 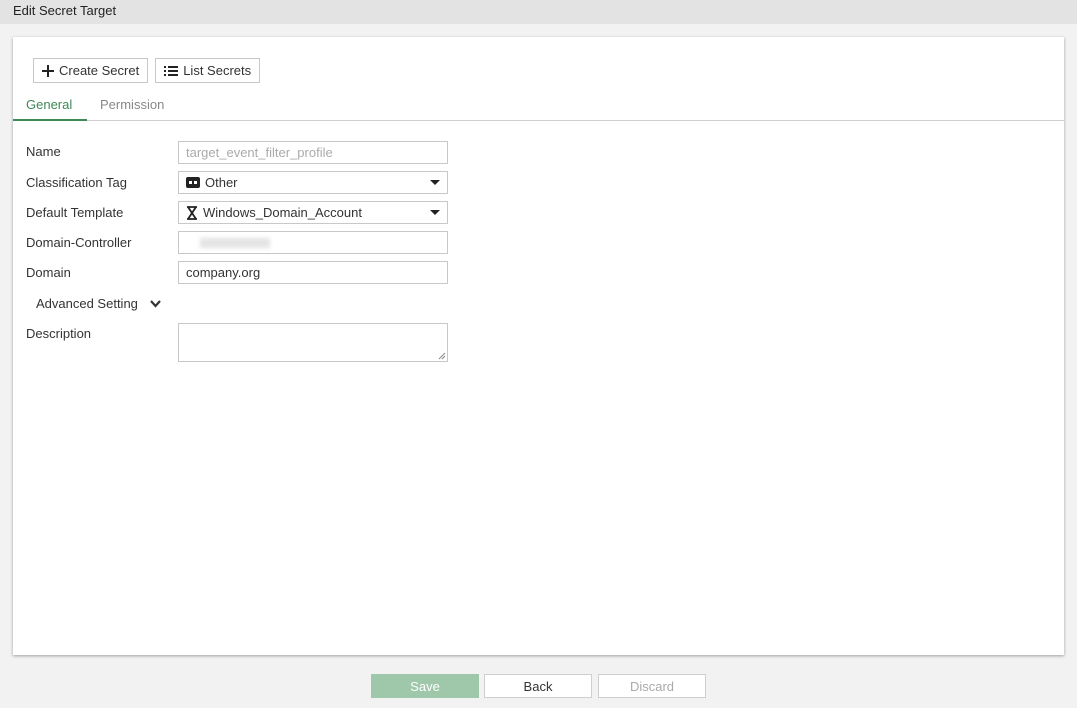 I want to click on advanced-setting-label: Advanced Setting, so click(x=87, y=303).